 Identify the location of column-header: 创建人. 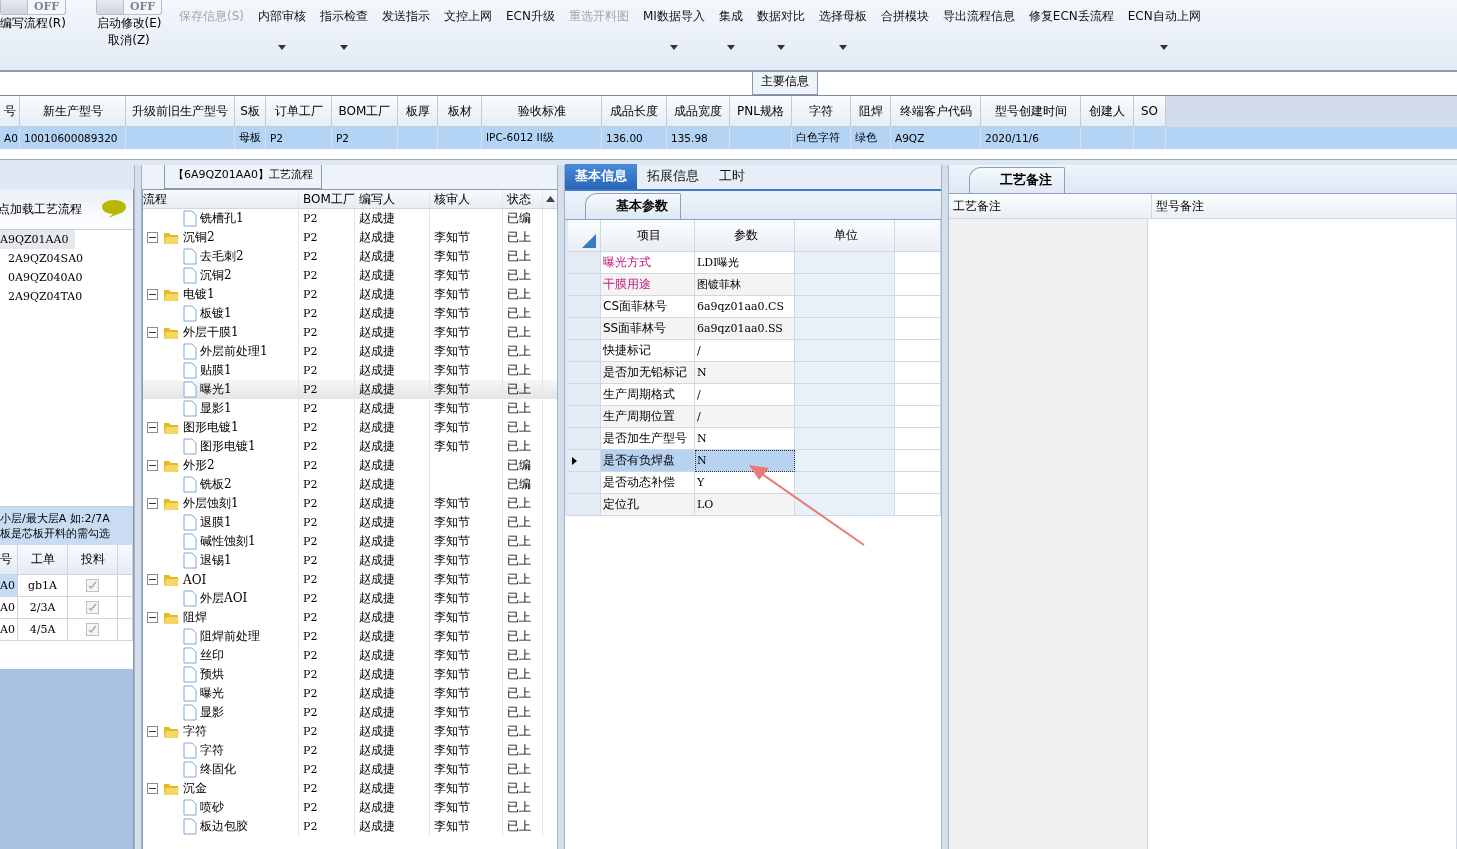
(1107, 111).